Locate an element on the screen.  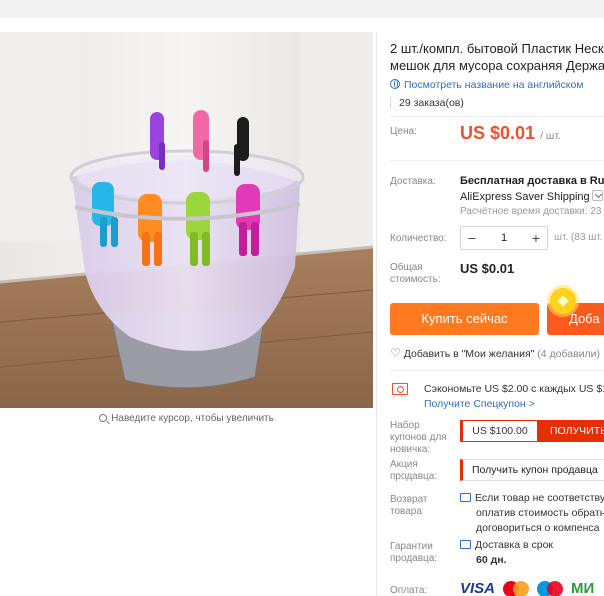
new-user-coupon-label-line: новичка: is located at coordinates (410, 449).